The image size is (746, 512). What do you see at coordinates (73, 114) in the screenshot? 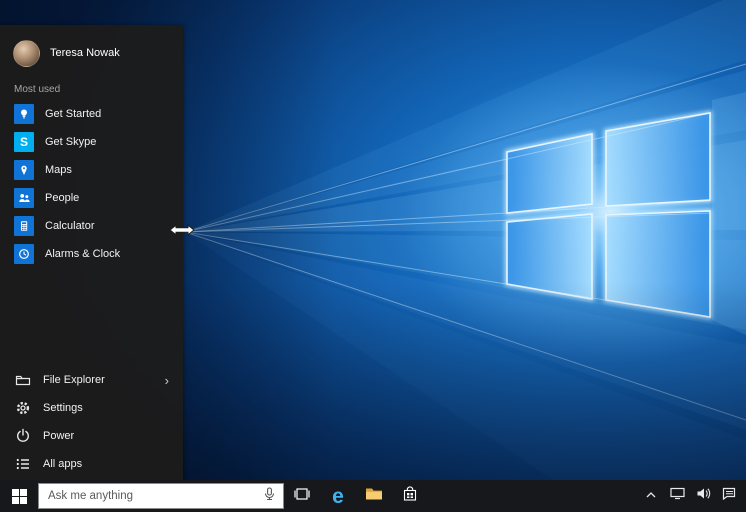
I see `menu-item-label: Get Started` at bounding box center [73, 114].